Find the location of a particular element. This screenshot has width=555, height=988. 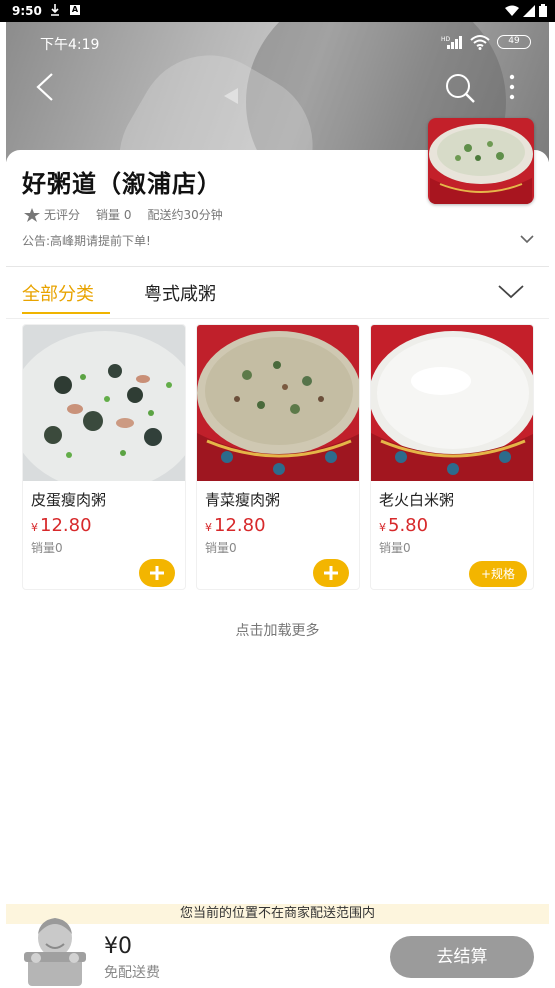

system-status-bar: 9:50 A is located at coordinates (277, 11).